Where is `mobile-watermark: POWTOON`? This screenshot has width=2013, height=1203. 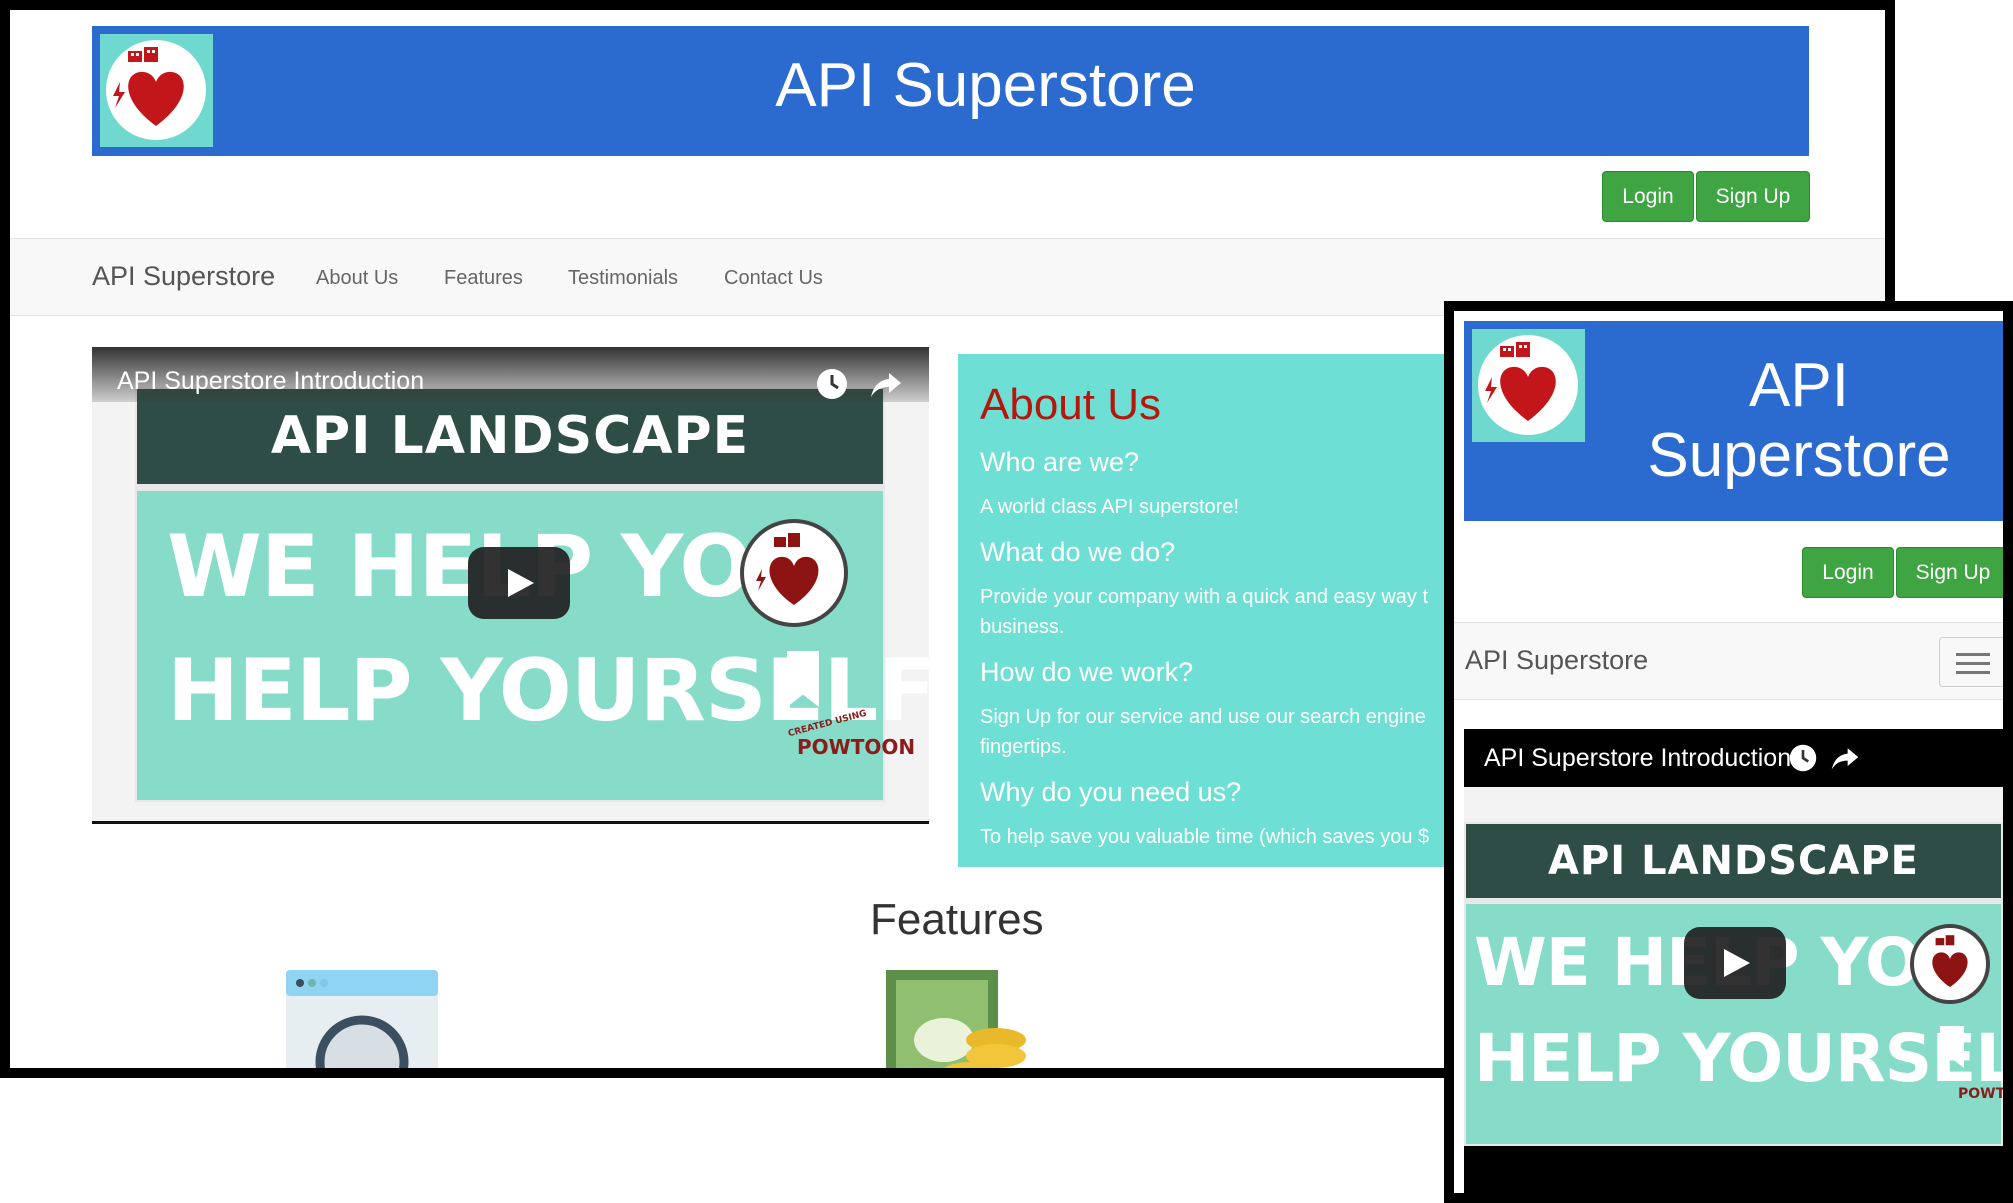 mobile-watermark: POWTOON is located at coordinates (1980, 1094).